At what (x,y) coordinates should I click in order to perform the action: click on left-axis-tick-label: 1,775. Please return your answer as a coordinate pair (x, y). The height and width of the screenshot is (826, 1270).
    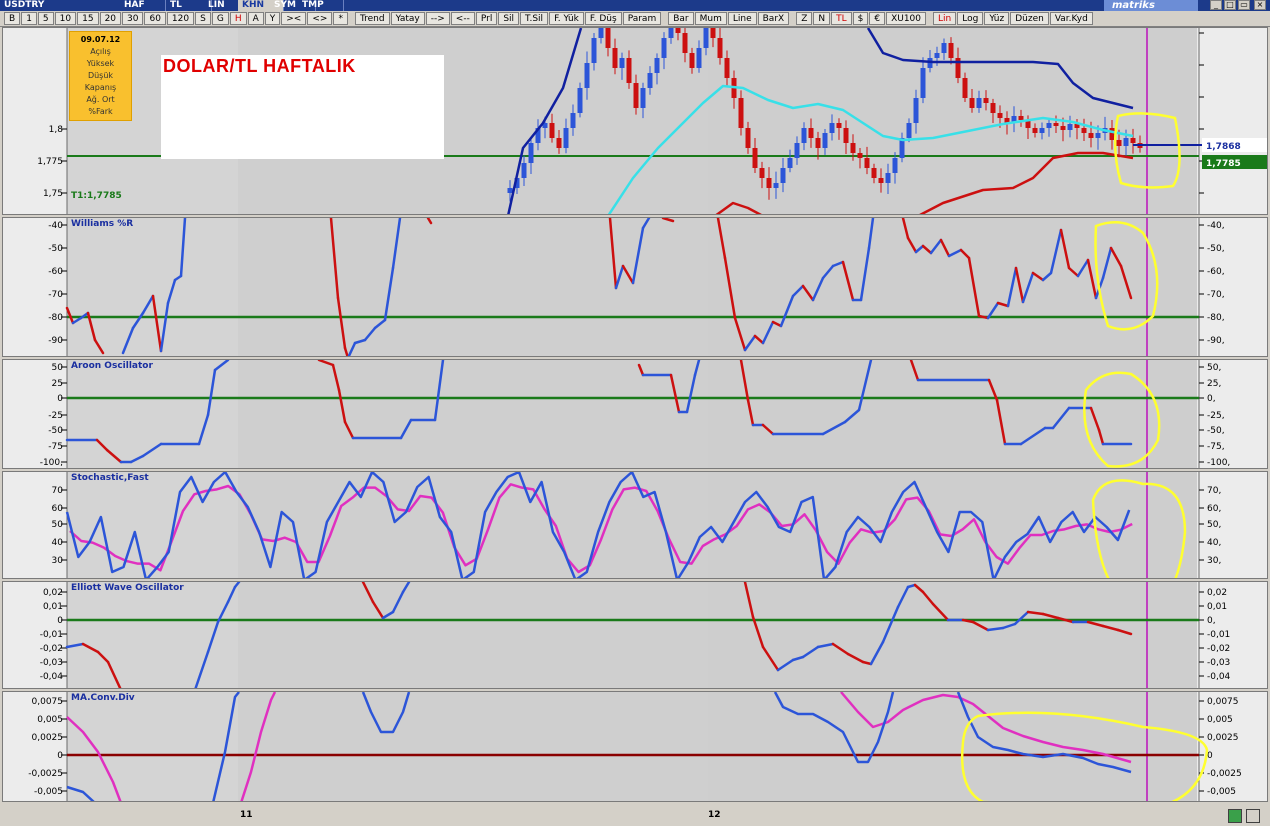
    Looking at the image, I should click on (50, 162).